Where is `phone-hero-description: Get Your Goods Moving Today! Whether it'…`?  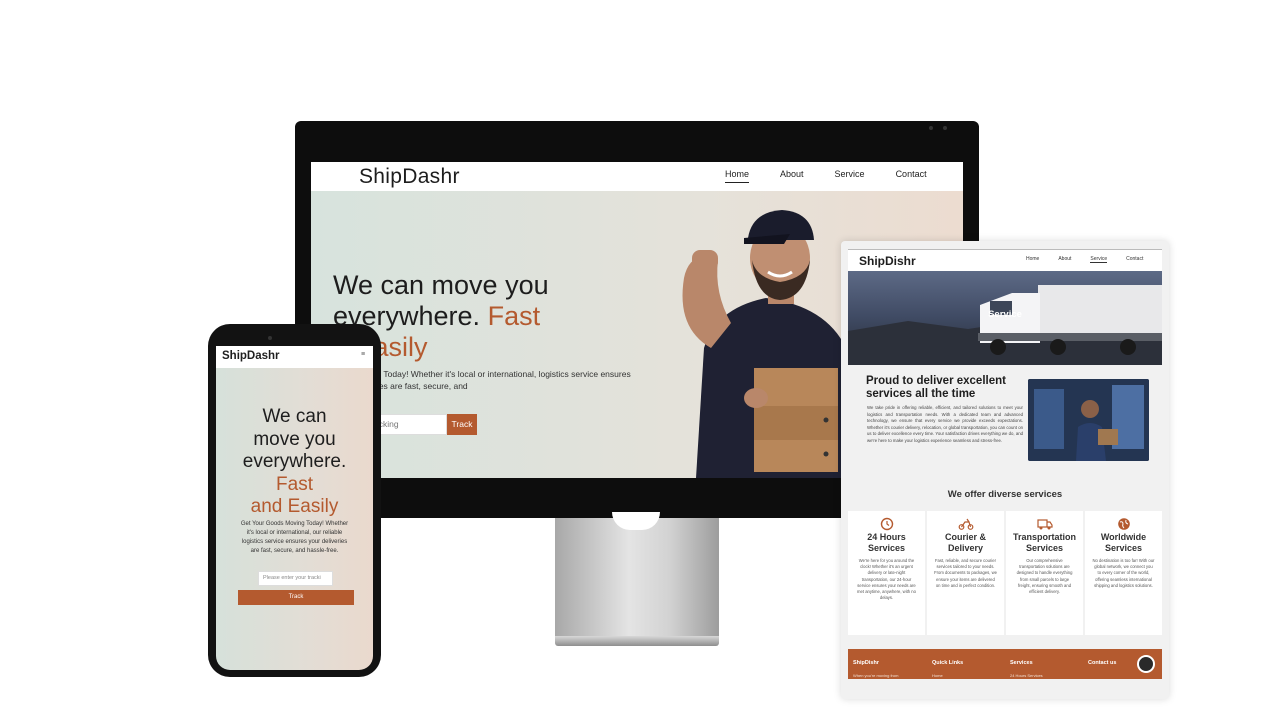 phone-hero-description: Get Your Goods Moving Today! Whether it'… is located at coordinates (294, 537).